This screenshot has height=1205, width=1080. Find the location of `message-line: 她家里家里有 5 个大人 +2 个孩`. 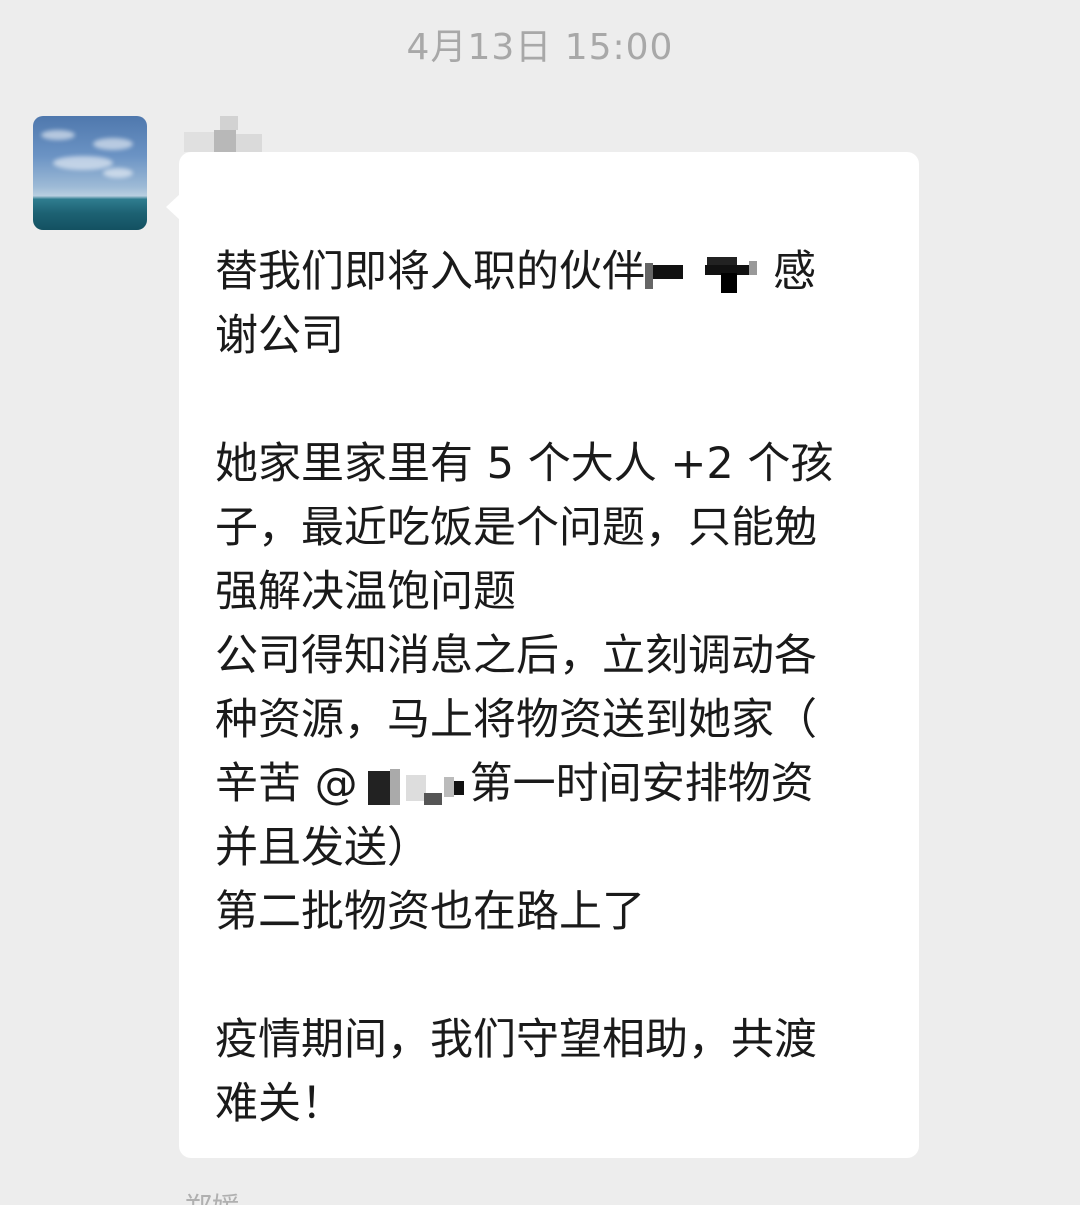

message-line: 她家里家里有 5 个大人 +2 个孩 is located at coordinates (524, 464).